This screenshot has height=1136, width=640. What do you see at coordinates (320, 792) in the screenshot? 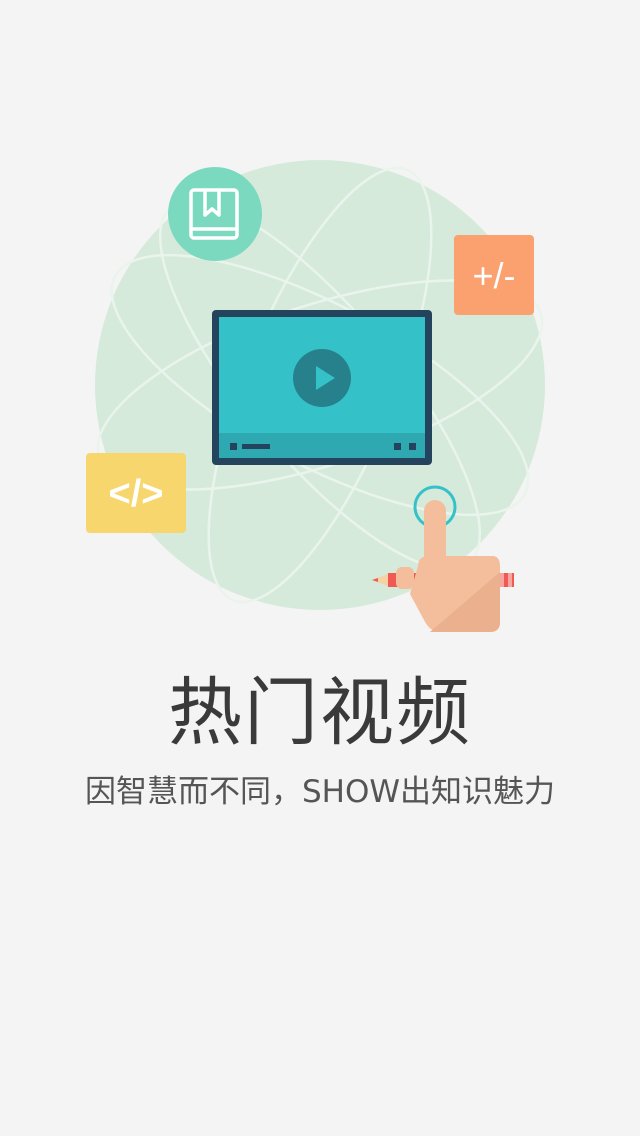
I see `page-subtitle: 因智慧而不同，SHOW出知识魅力` at bounding box center [320, 792].